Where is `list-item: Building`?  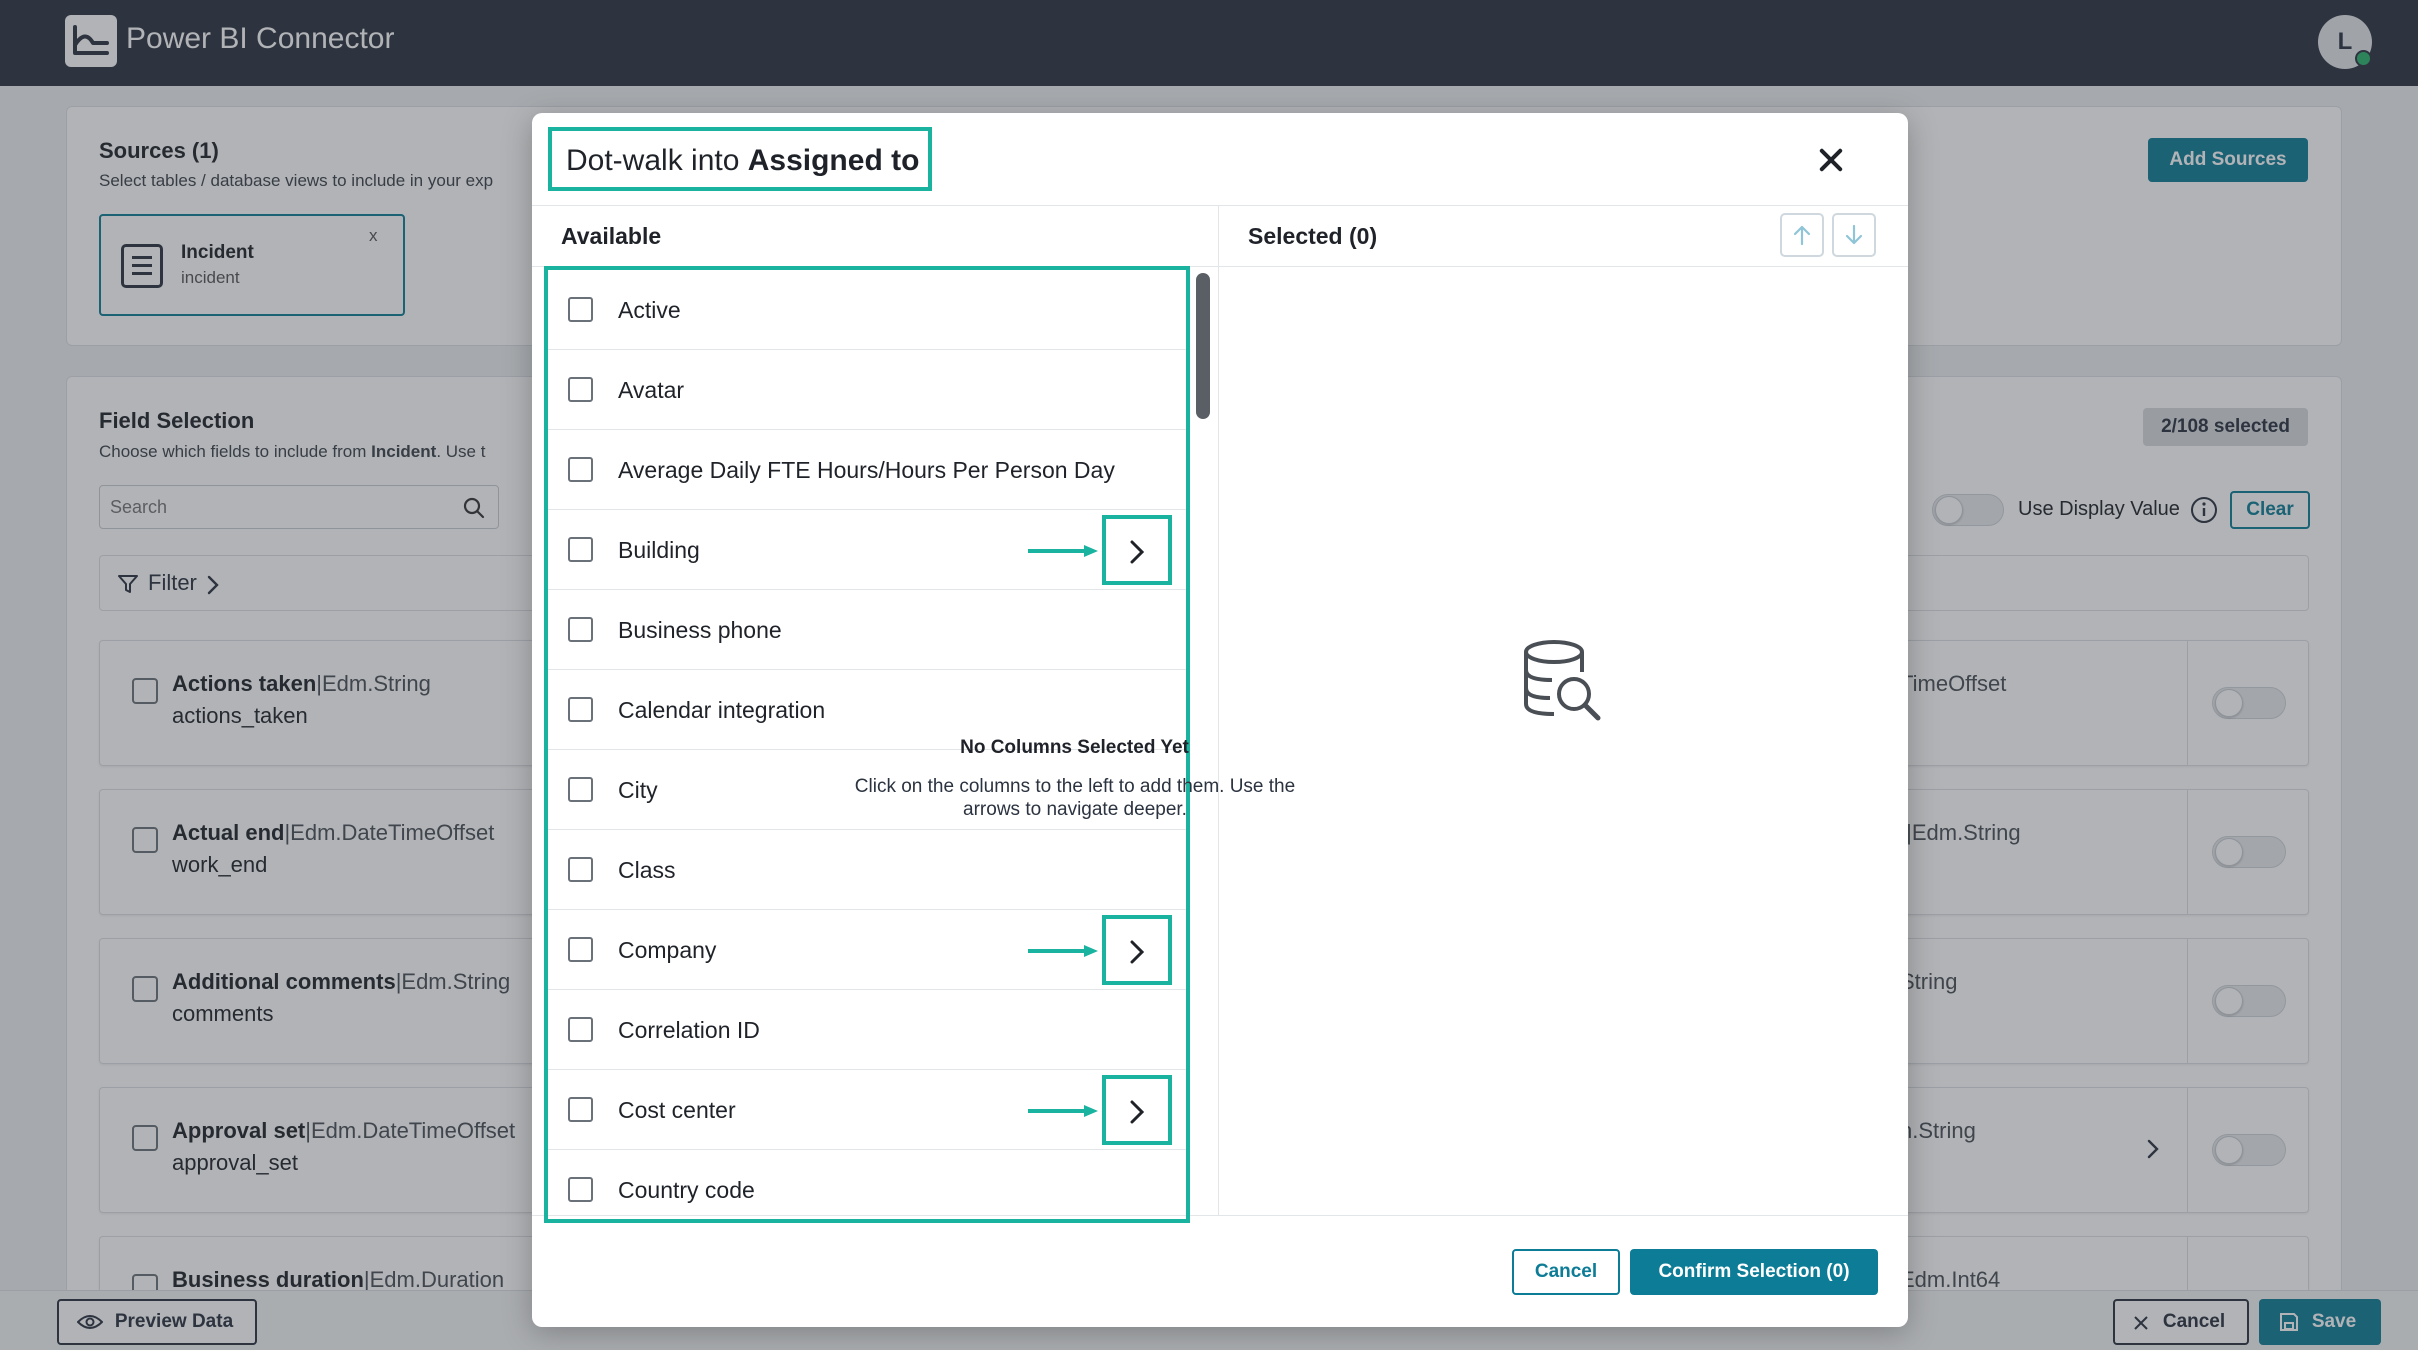
list-item: Building is located at coordinates (867, 550).